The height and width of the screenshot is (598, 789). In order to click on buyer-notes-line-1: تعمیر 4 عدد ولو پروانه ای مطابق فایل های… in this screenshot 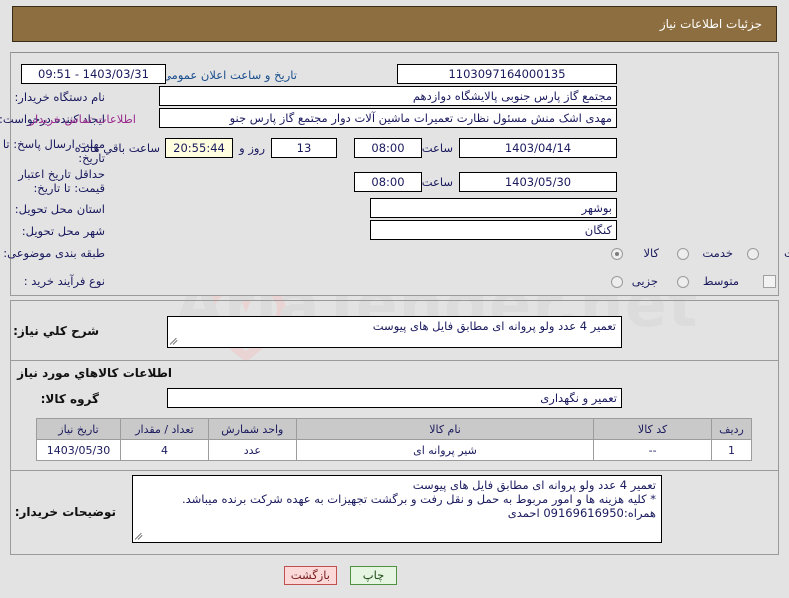, I will do `click(534, 485)`.